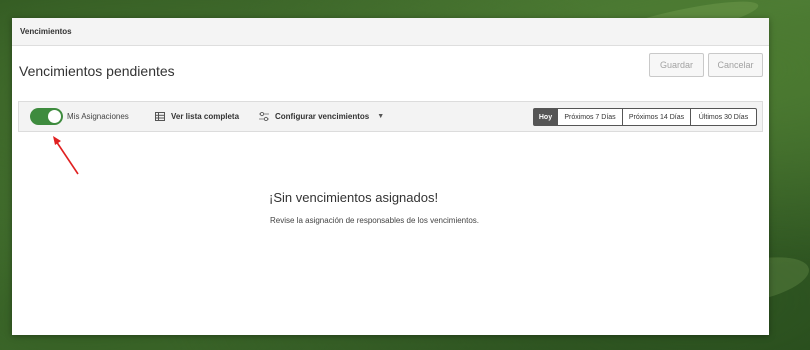 The width and height of the screenshot is (810, 350). I want to click on my-assignments-toggle, so click(46, 116).